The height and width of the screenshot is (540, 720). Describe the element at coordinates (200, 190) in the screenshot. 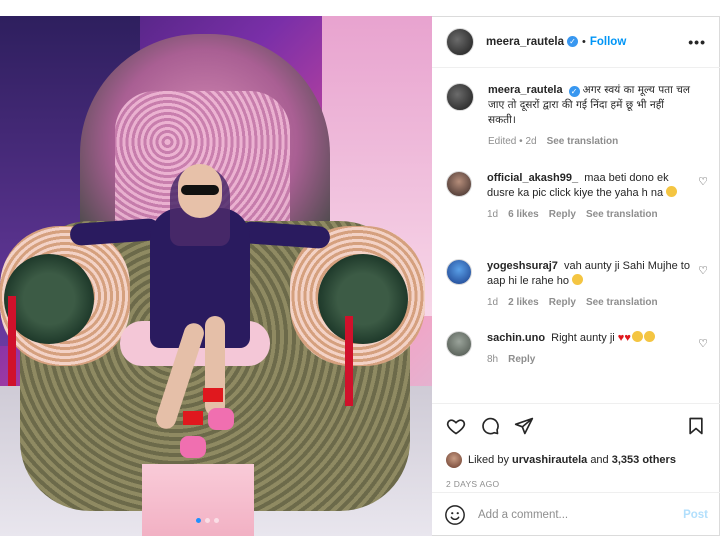

I see `sunglasses` at that location.